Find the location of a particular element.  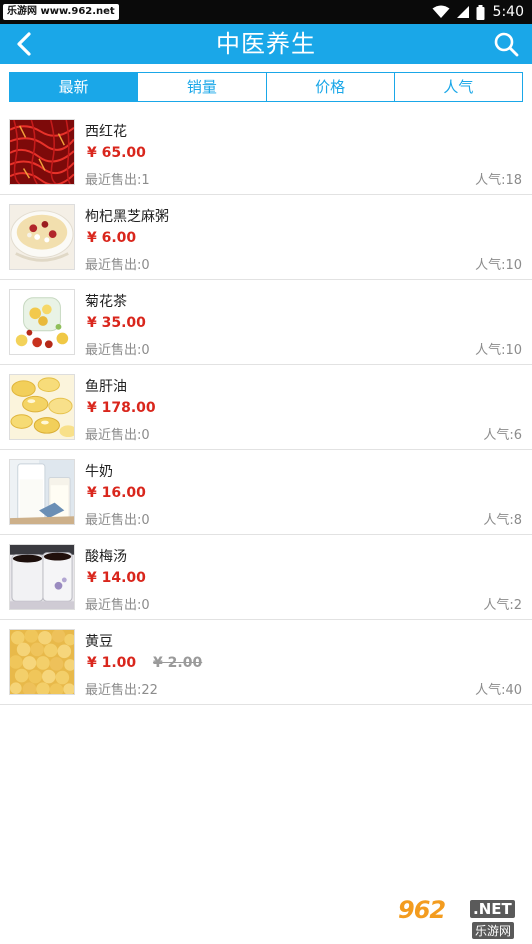

tab-latest: 最新 is located at coordinates (74, 87).